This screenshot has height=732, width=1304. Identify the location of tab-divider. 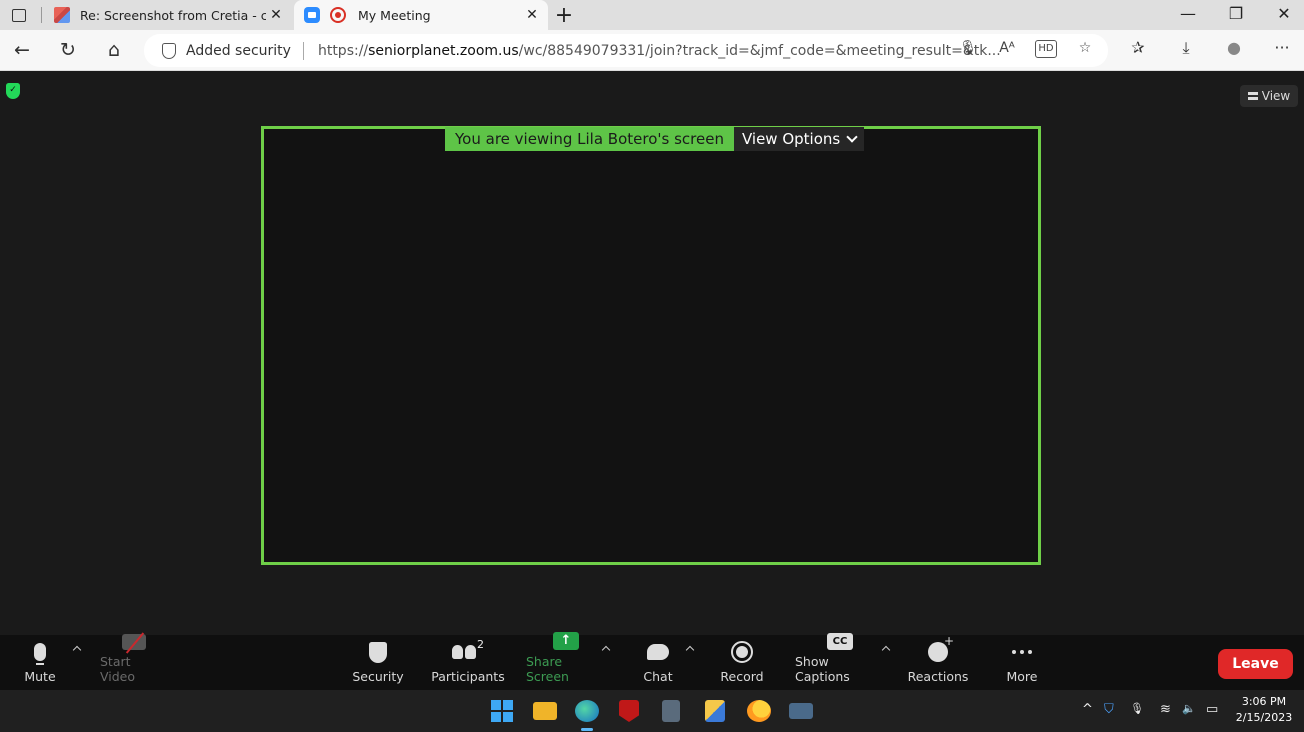
(41, 15).